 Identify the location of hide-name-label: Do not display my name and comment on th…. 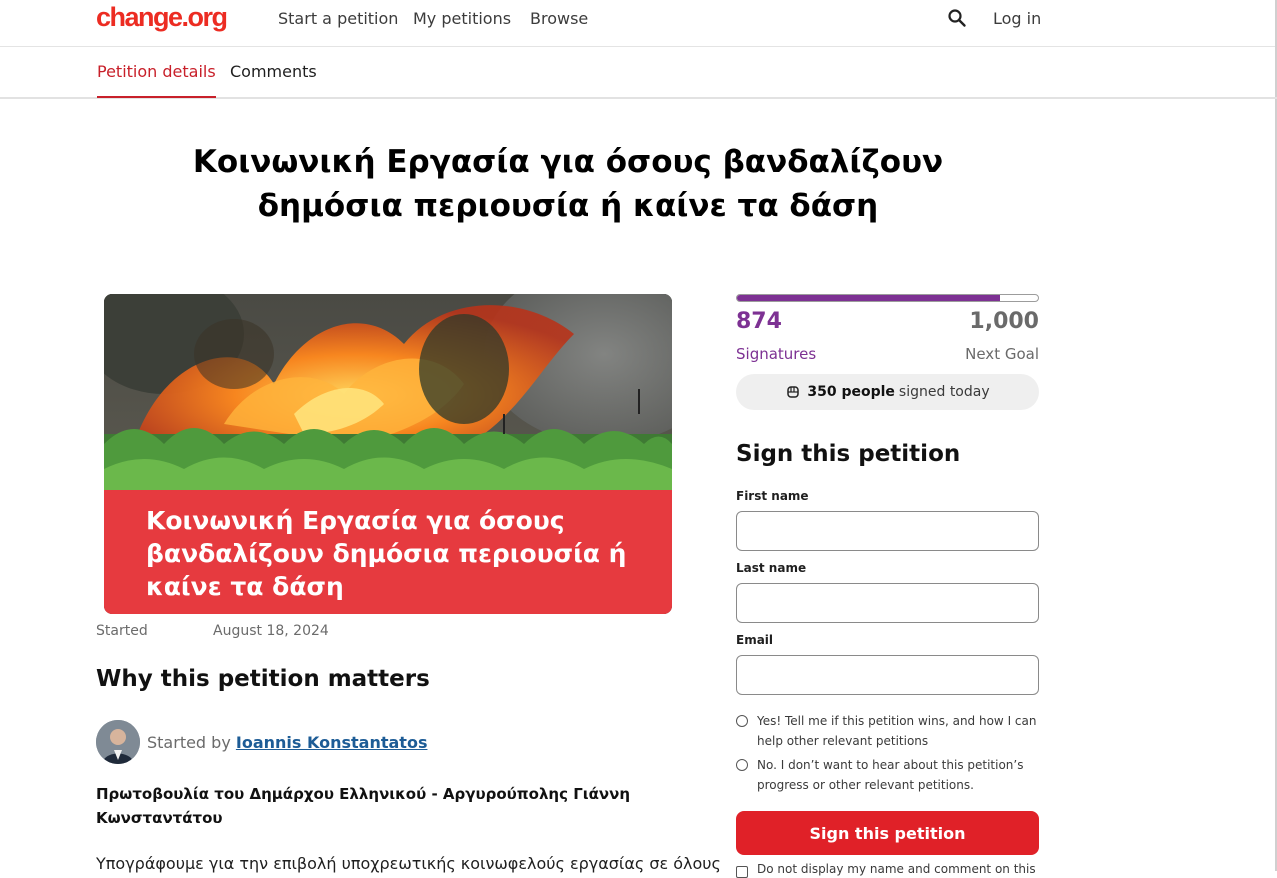
(896, 869).